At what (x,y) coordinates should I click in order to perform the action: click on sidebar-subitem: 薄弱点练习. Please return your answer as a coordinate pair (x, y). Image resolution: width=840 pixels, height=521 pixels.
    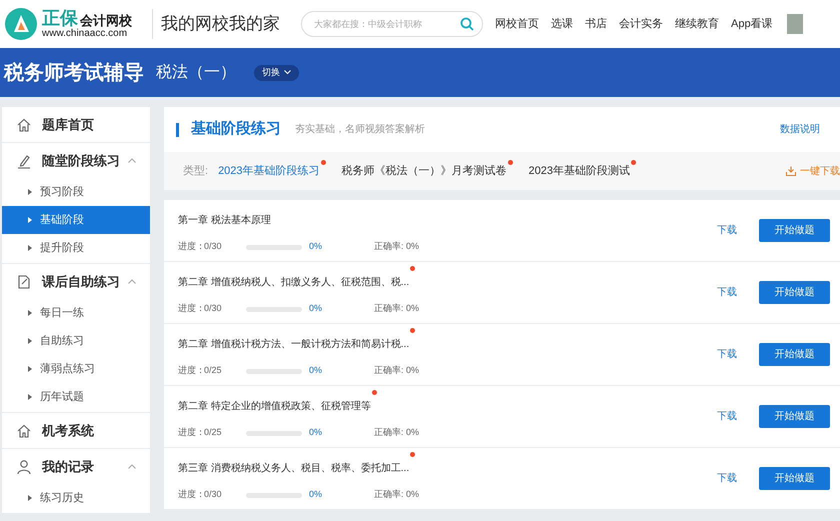
    Looking at the image, I should click on (76, 369).